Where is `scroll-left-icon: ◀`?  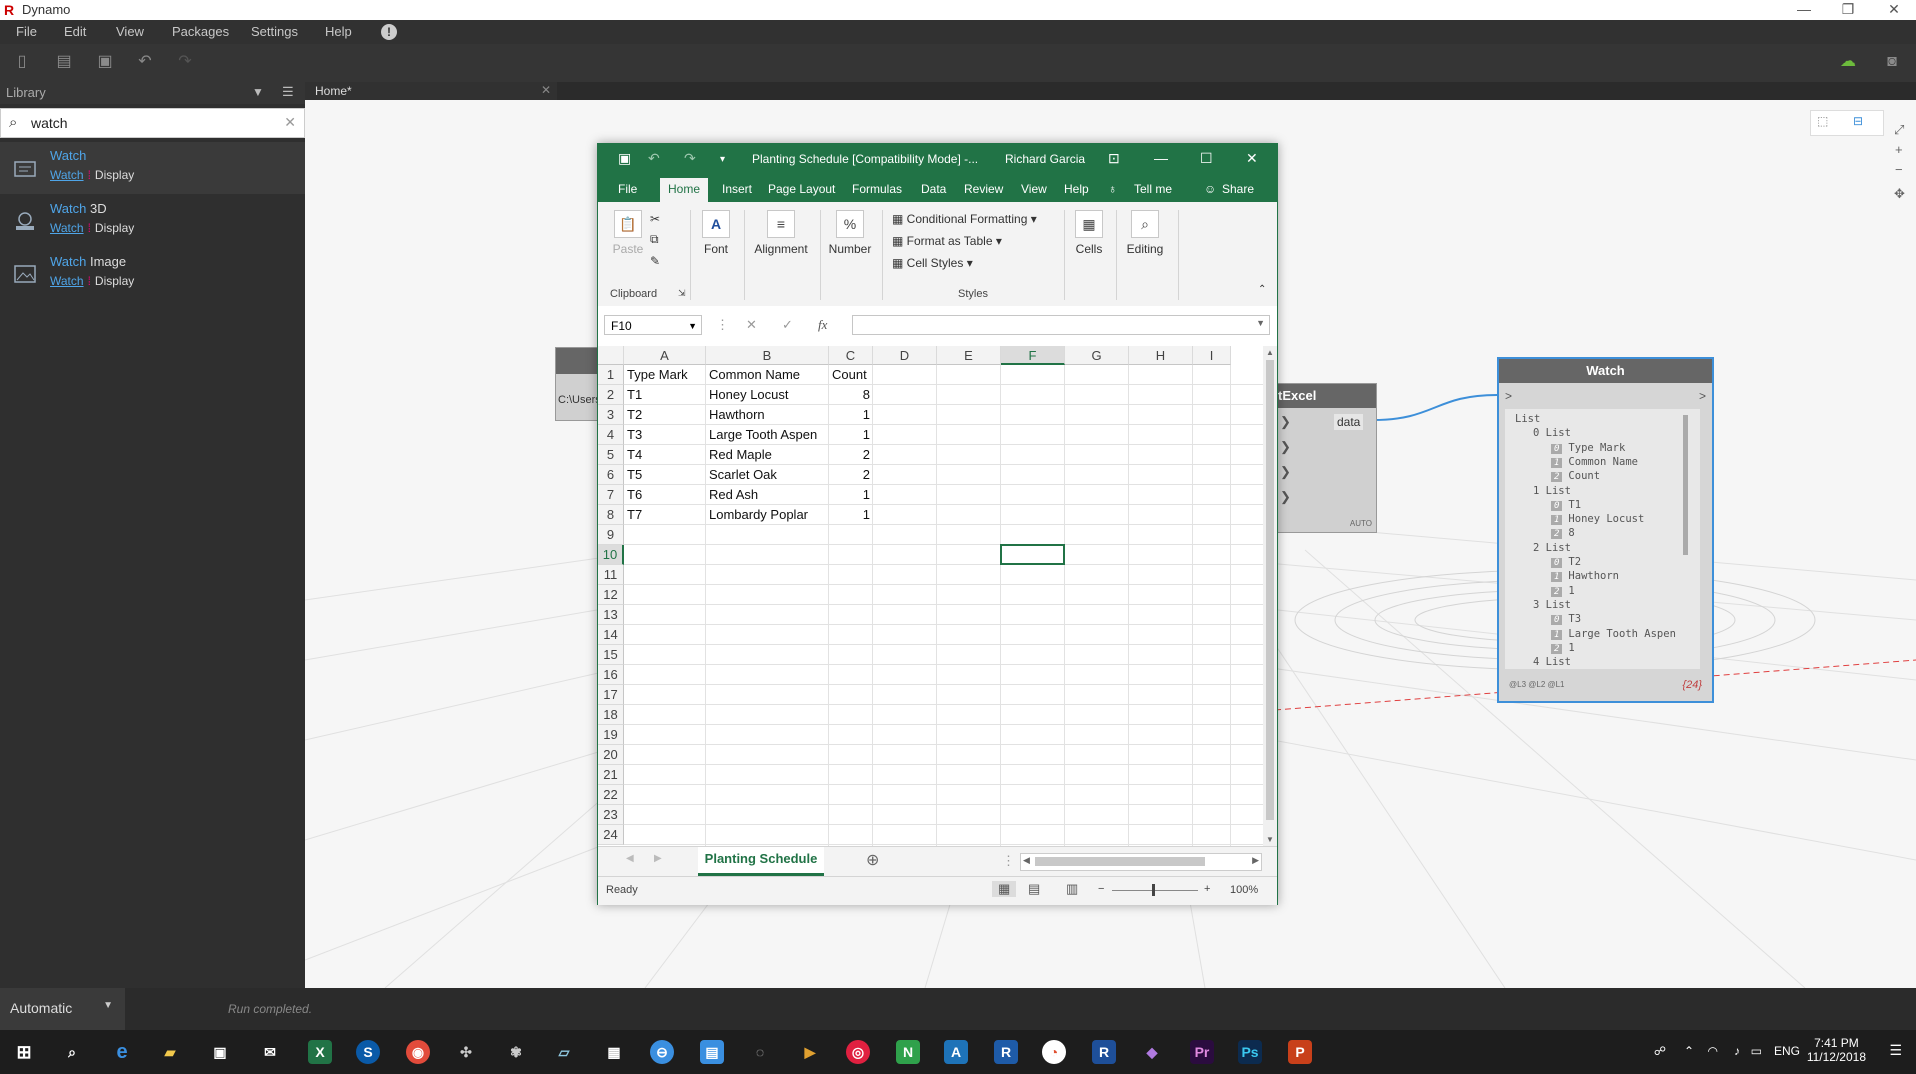
scroll-left-icon: ◀ is located at coordinates (1026, 860).